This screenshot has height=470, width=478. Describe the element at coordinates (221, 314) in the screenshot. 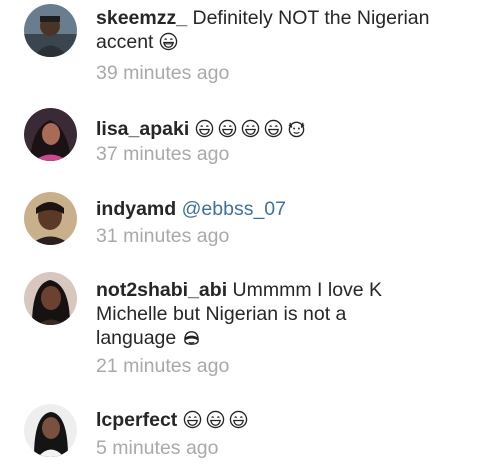

I see `comment-text: Michelle but Nigerian is not a` at that location.